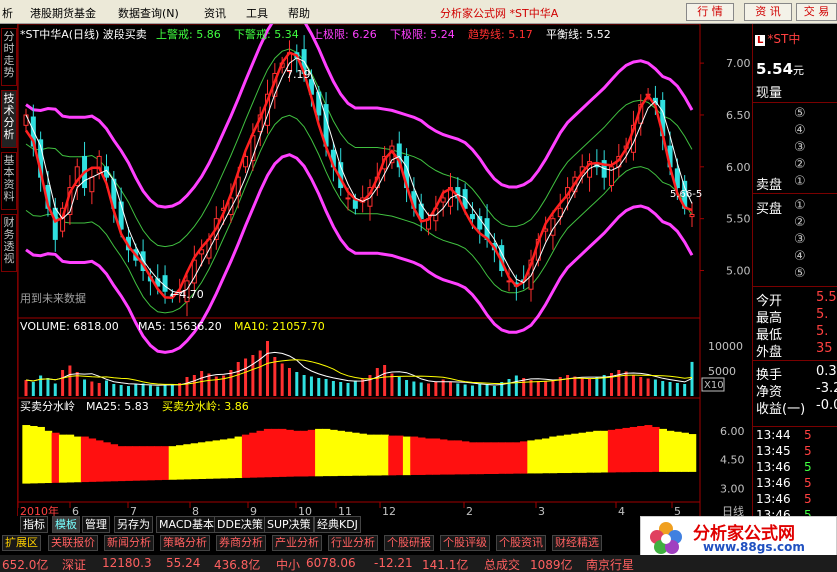 This screenshot has width=837, height=572. What do you see at coordinates (465, 543) in the screenshot?
I see `nav-tab: 个股评级` at bounding box center [465, 543].